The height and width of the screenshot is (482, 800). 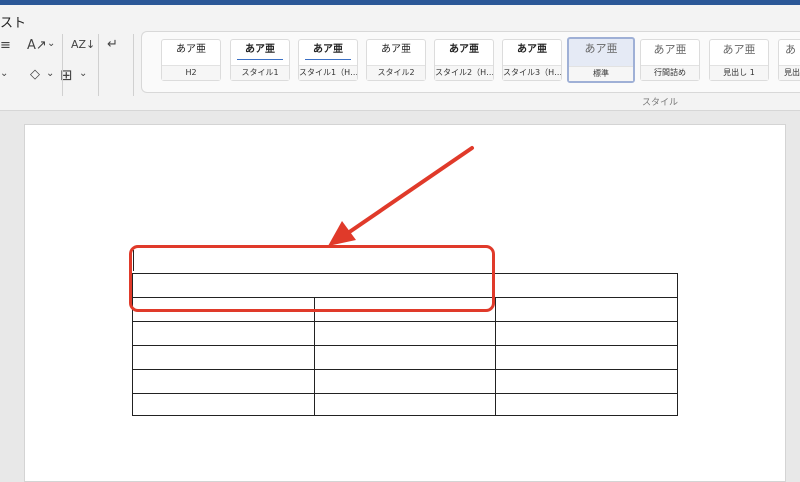 What do you see at coordinates (401, 196) in the screenshot?
I see `annotation-arrow-icon` at bounding box center [401, 196].